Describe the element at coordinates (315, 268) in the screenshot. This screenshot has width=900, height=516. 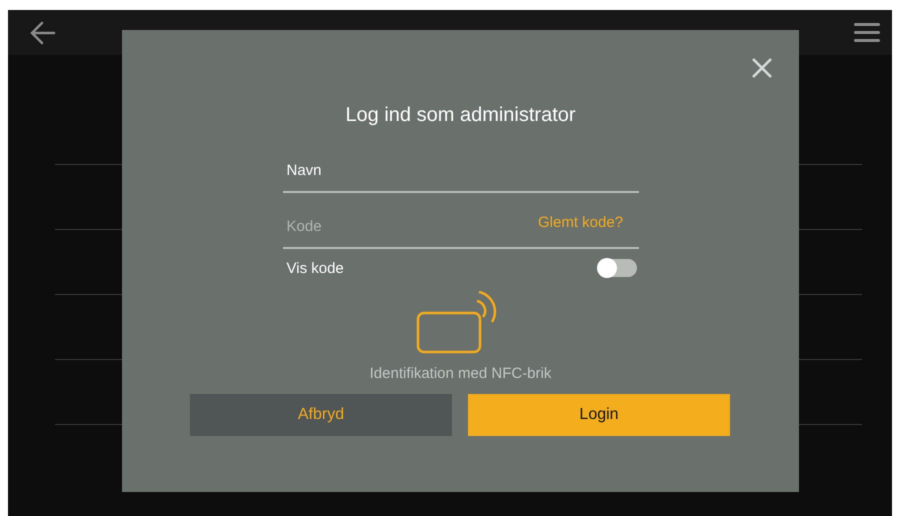
I see `show-password-label: Vis kode` at that location.